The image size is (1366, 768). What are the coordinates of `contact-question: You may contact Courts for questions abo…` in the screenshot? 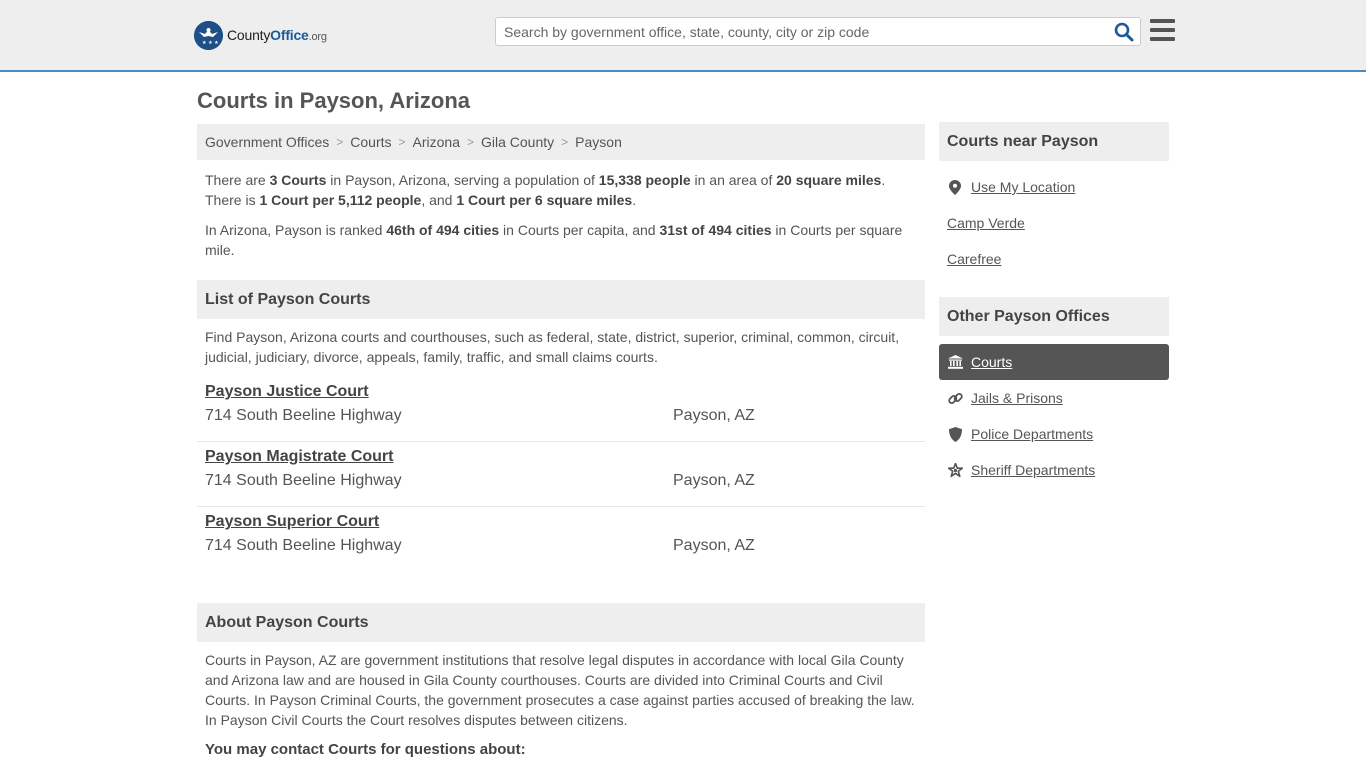 It's located at (365, 749).